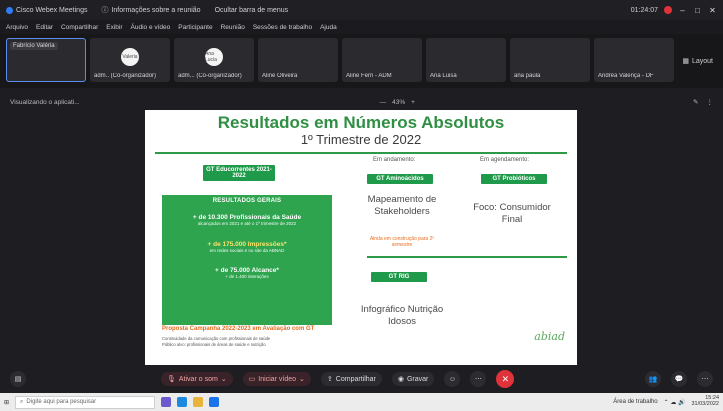 The width and height of the screenshot is (723, 411). What do you see at coordinates (478, 379) in the screenshot?
I see `more-options-icon: ⋯` at bounding box center [478, 379].